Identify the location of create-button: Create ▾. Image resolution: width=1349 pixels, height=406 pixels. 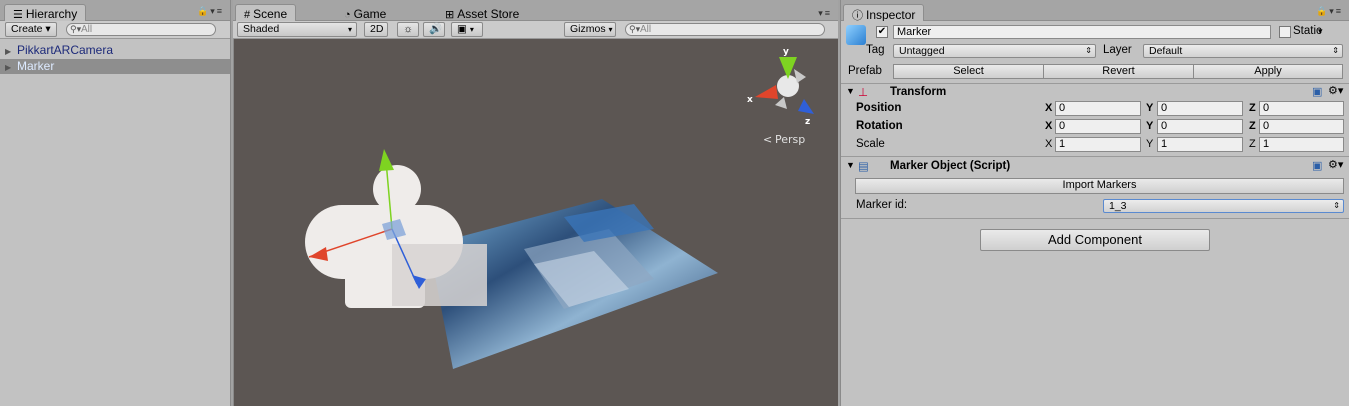
(31, 29).